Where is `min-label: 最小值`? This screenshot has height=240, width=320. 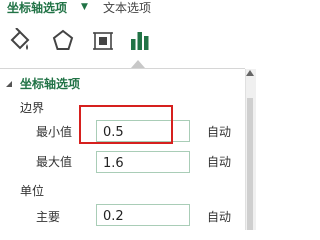
min-label: 最小值 is located at coordinates (54, 132).